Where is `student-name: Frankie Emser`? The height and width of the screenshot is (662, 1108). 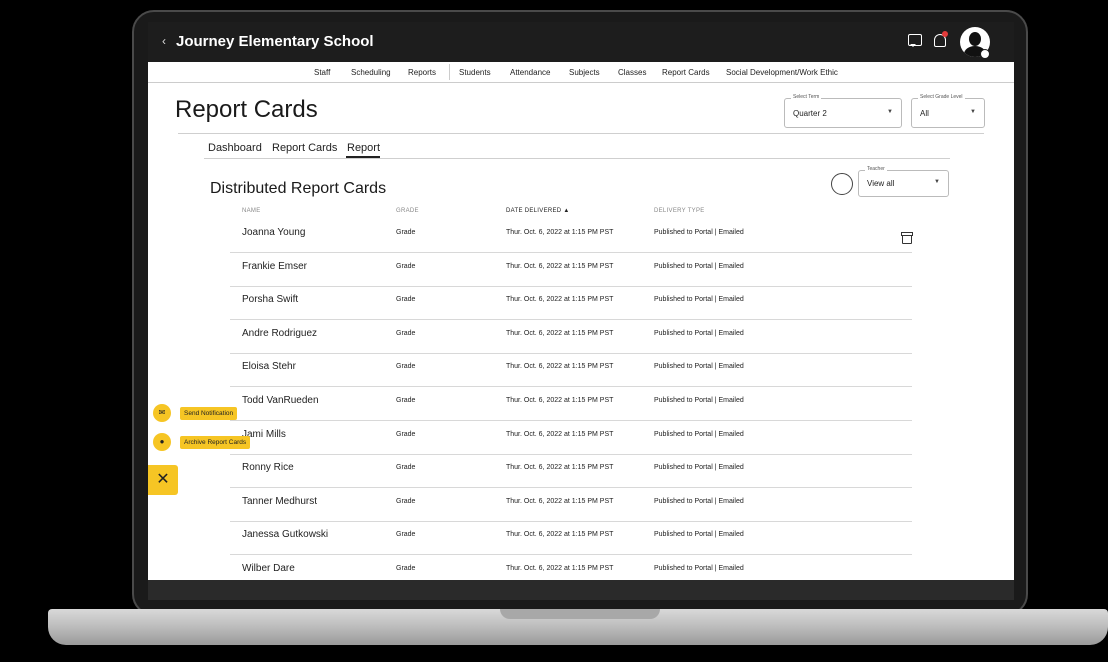
student-name: Frankie Emser is located at coordinates (275, 266).